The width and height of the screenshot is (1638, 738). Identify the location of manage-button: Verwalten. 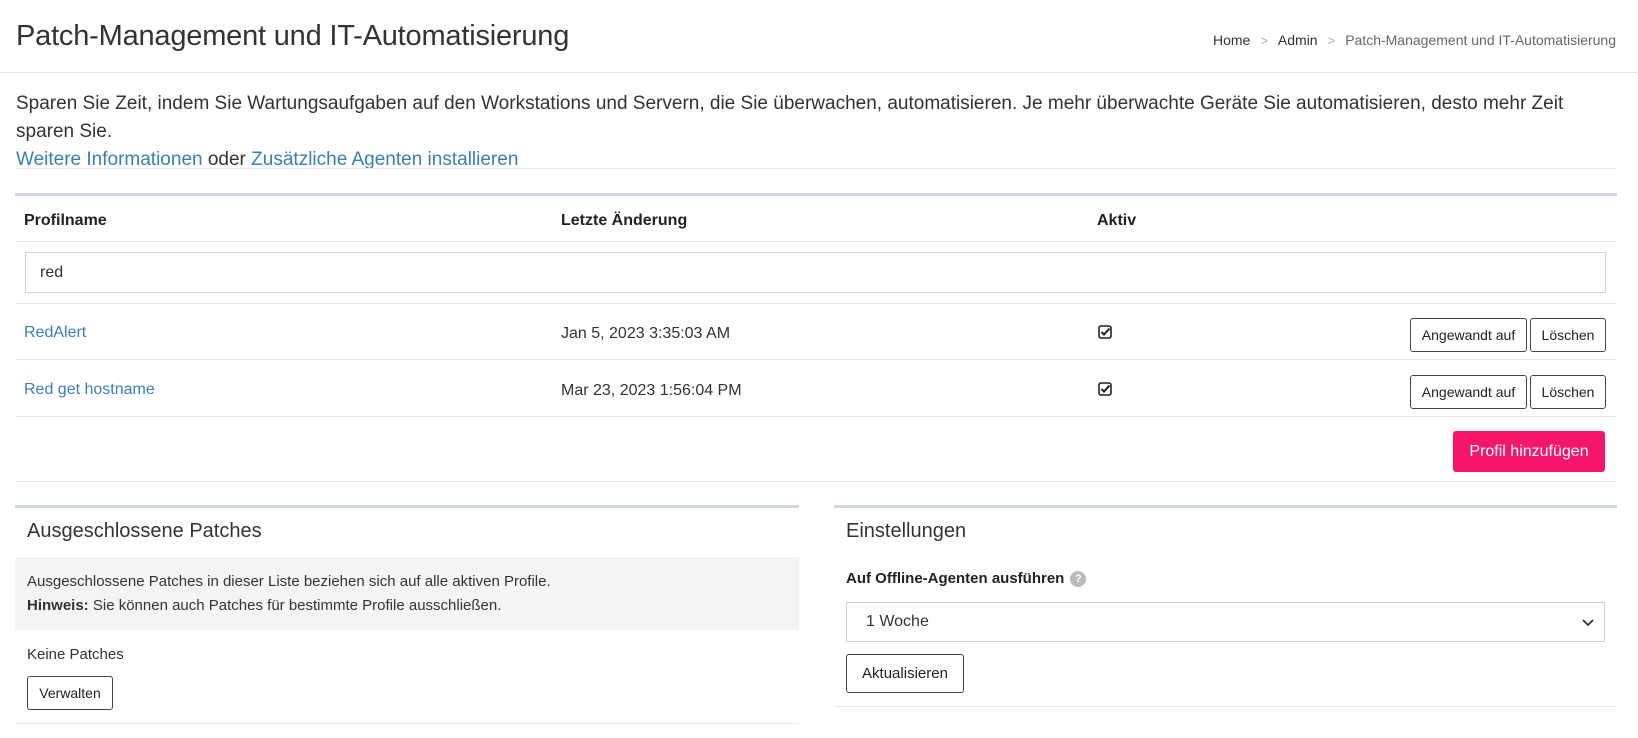
(70, 693).